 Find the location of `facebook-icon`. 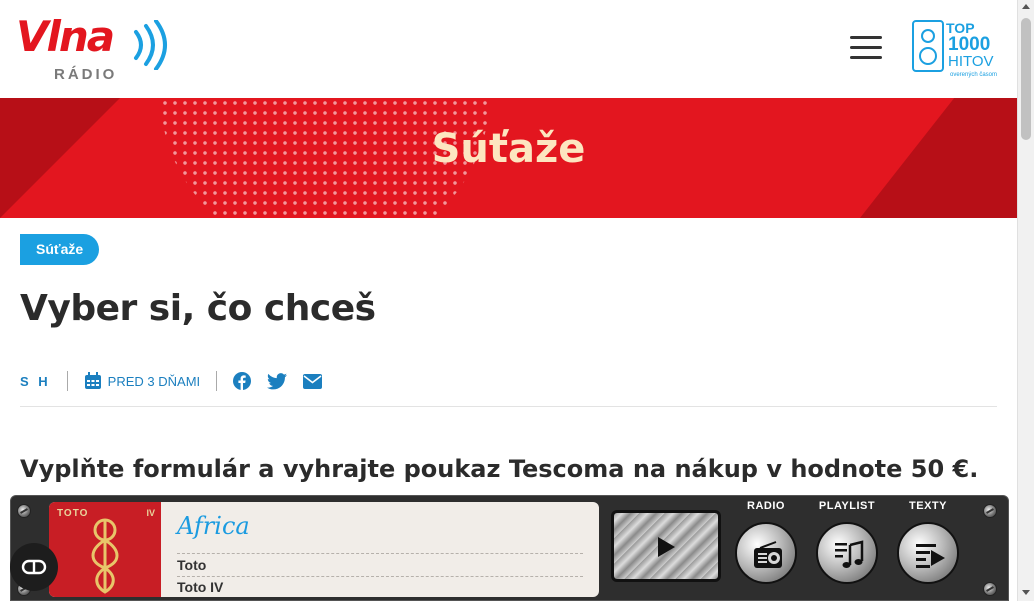

facebook-icon is located at coordinates (242, 381).